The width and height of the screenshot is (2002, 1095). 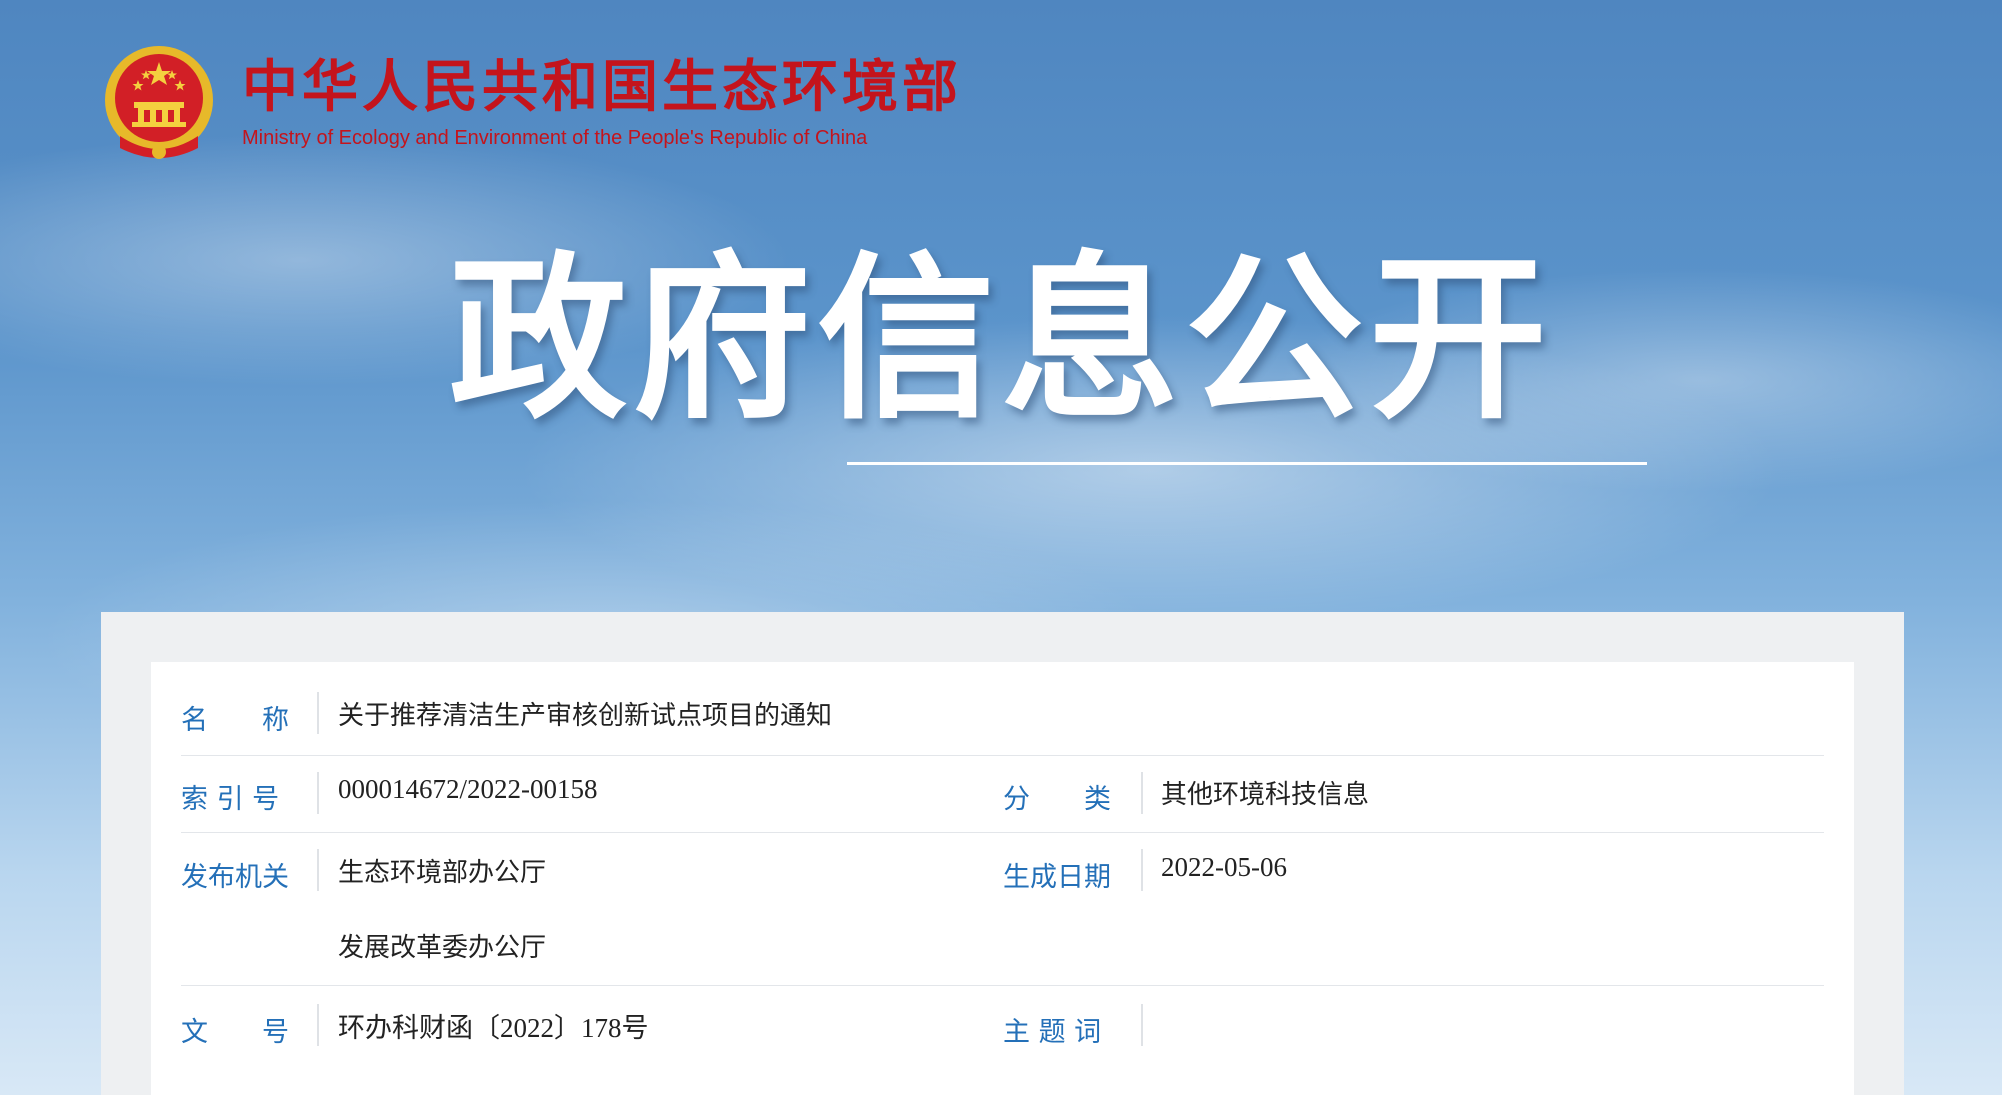 What do you see at coordinates (159, 104) in the screenshot?
I see `national-emblem-icon` at bounding box center [159, 104].